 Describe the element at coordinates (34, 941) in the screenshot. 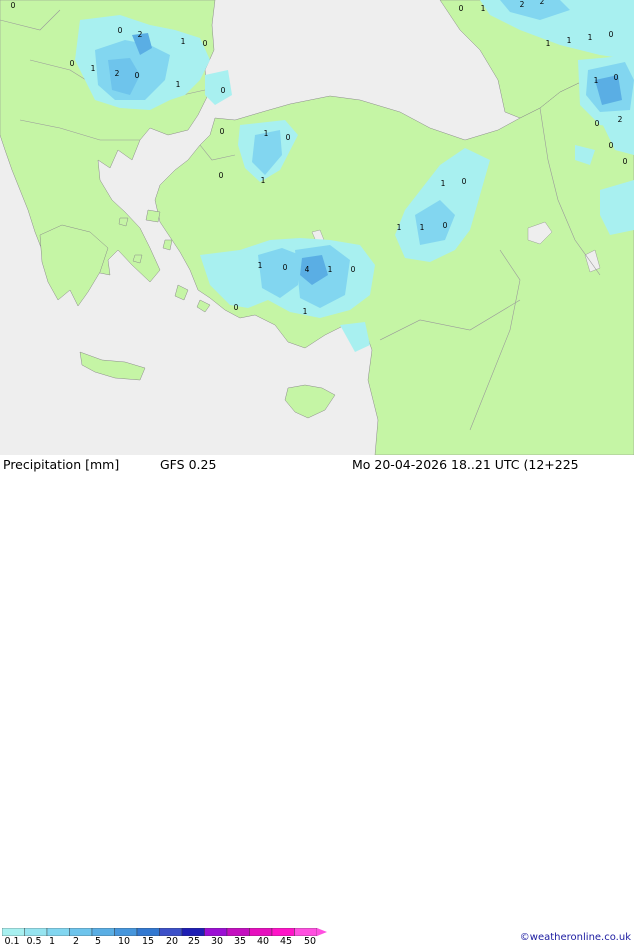

I see `legend-tick-label: 0.5` at that location.